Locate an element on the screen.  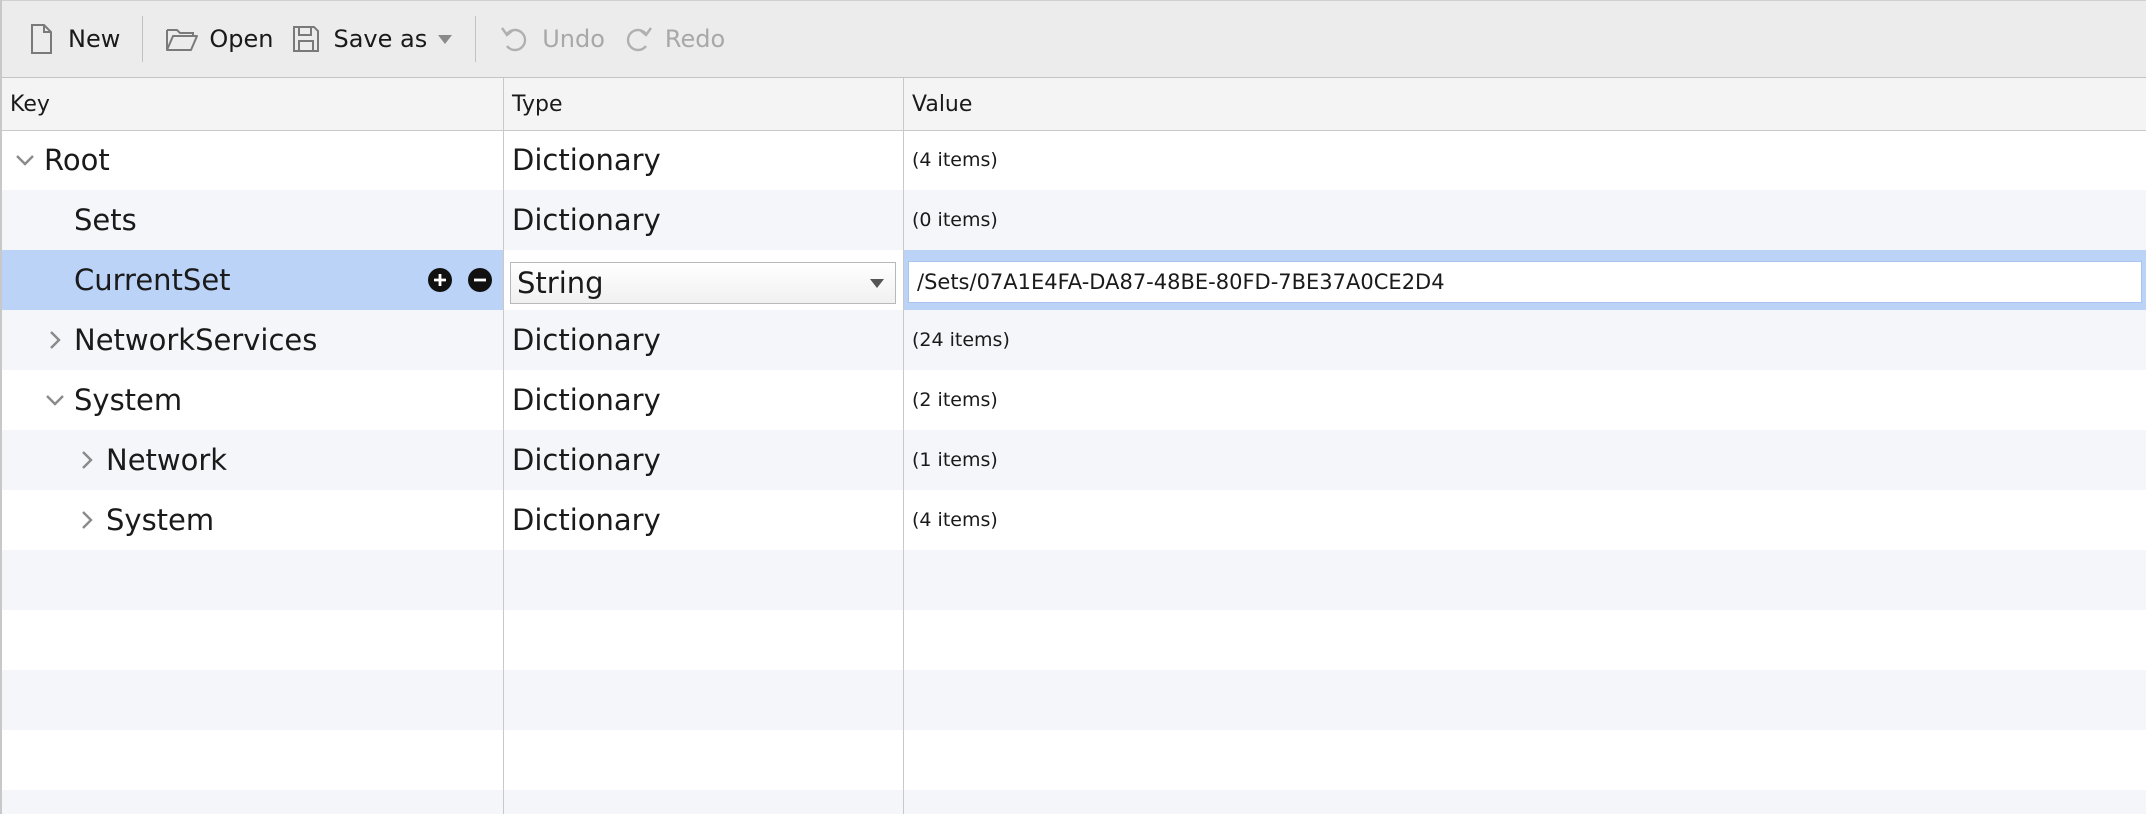
toolbar: New Open Save as Undo Redo is located at coordinates (1074, 39).